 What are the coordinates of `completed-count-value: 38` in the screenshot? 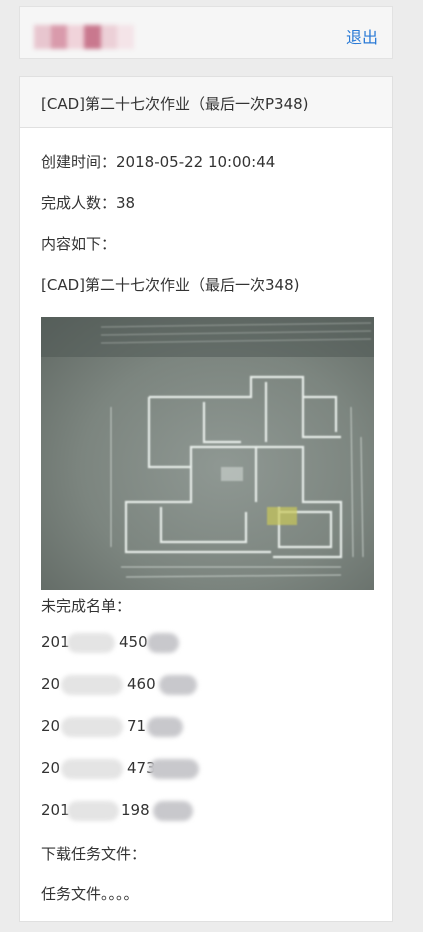 It's located at (126, 203).